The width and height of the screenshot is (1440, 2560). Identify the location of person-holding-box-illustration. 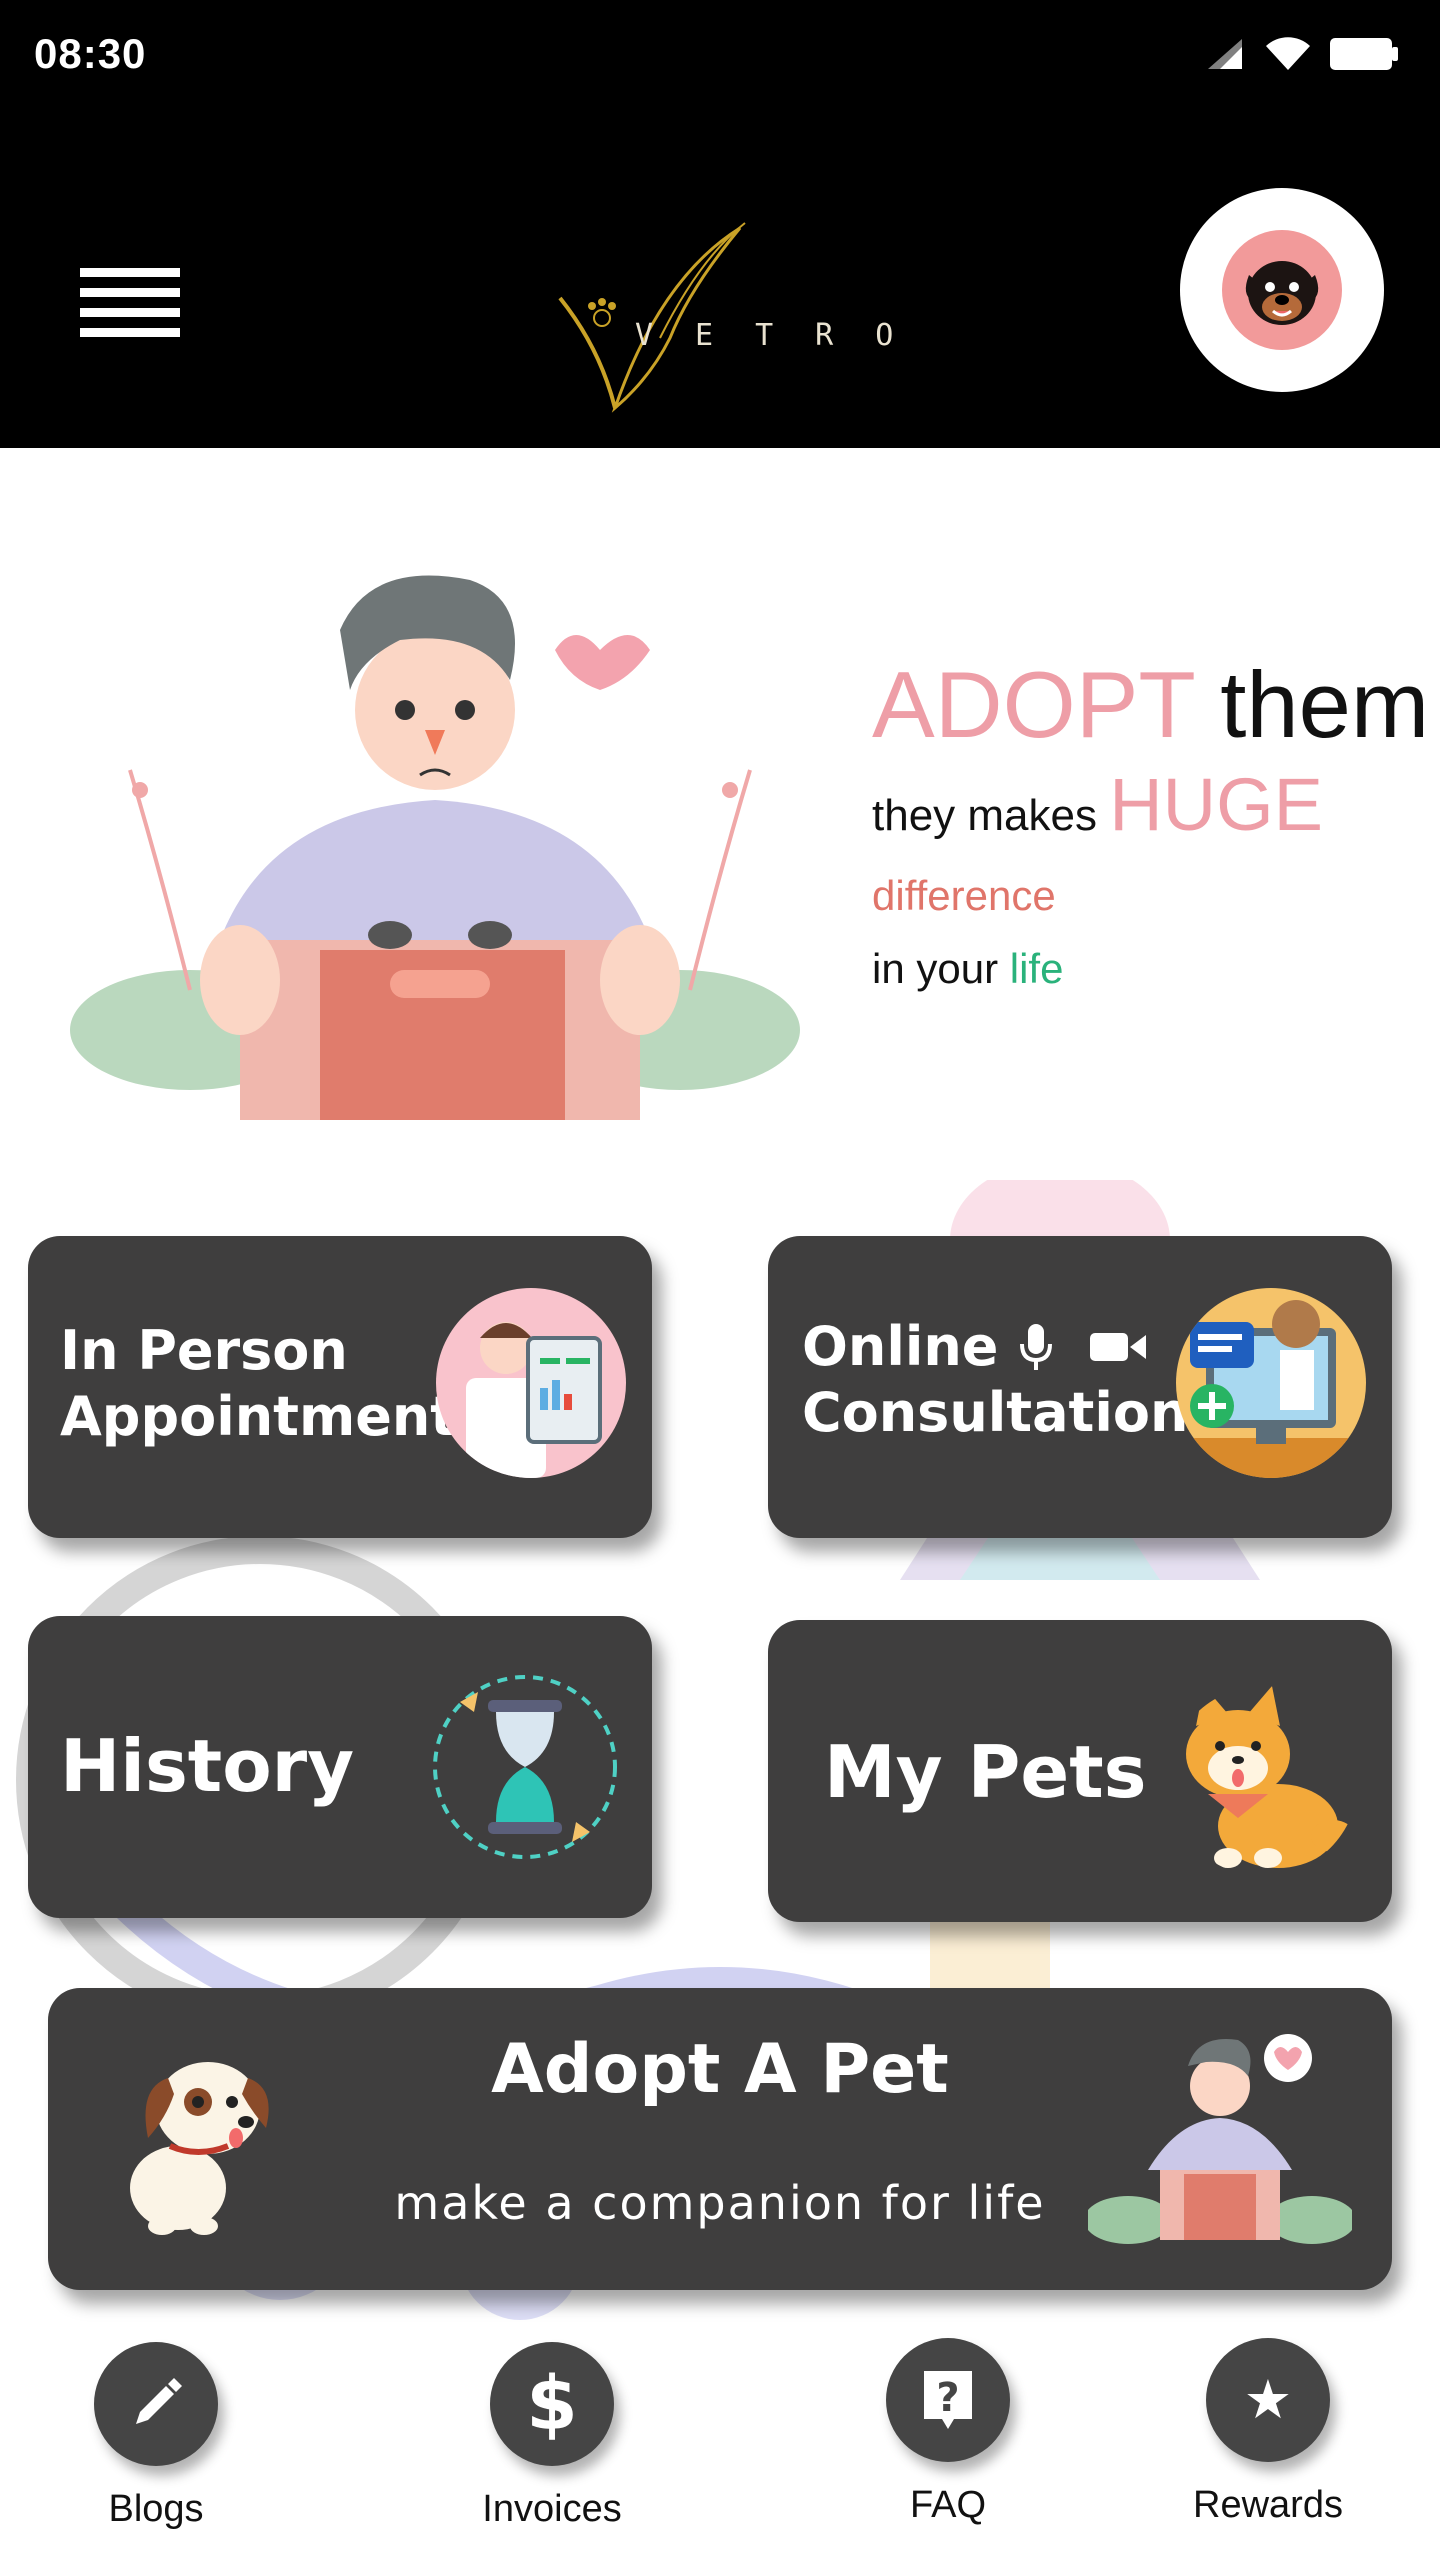
(435, 847).